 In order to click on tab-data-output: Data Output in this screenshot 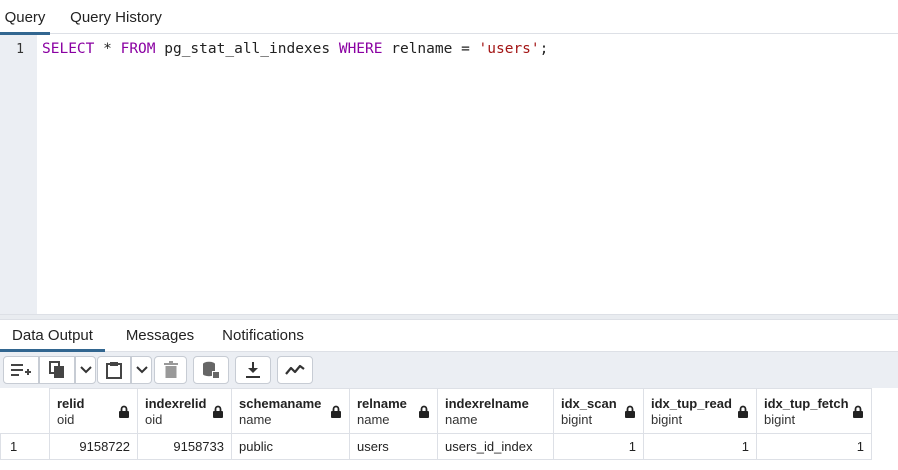, I will do `click(52, 336)`.